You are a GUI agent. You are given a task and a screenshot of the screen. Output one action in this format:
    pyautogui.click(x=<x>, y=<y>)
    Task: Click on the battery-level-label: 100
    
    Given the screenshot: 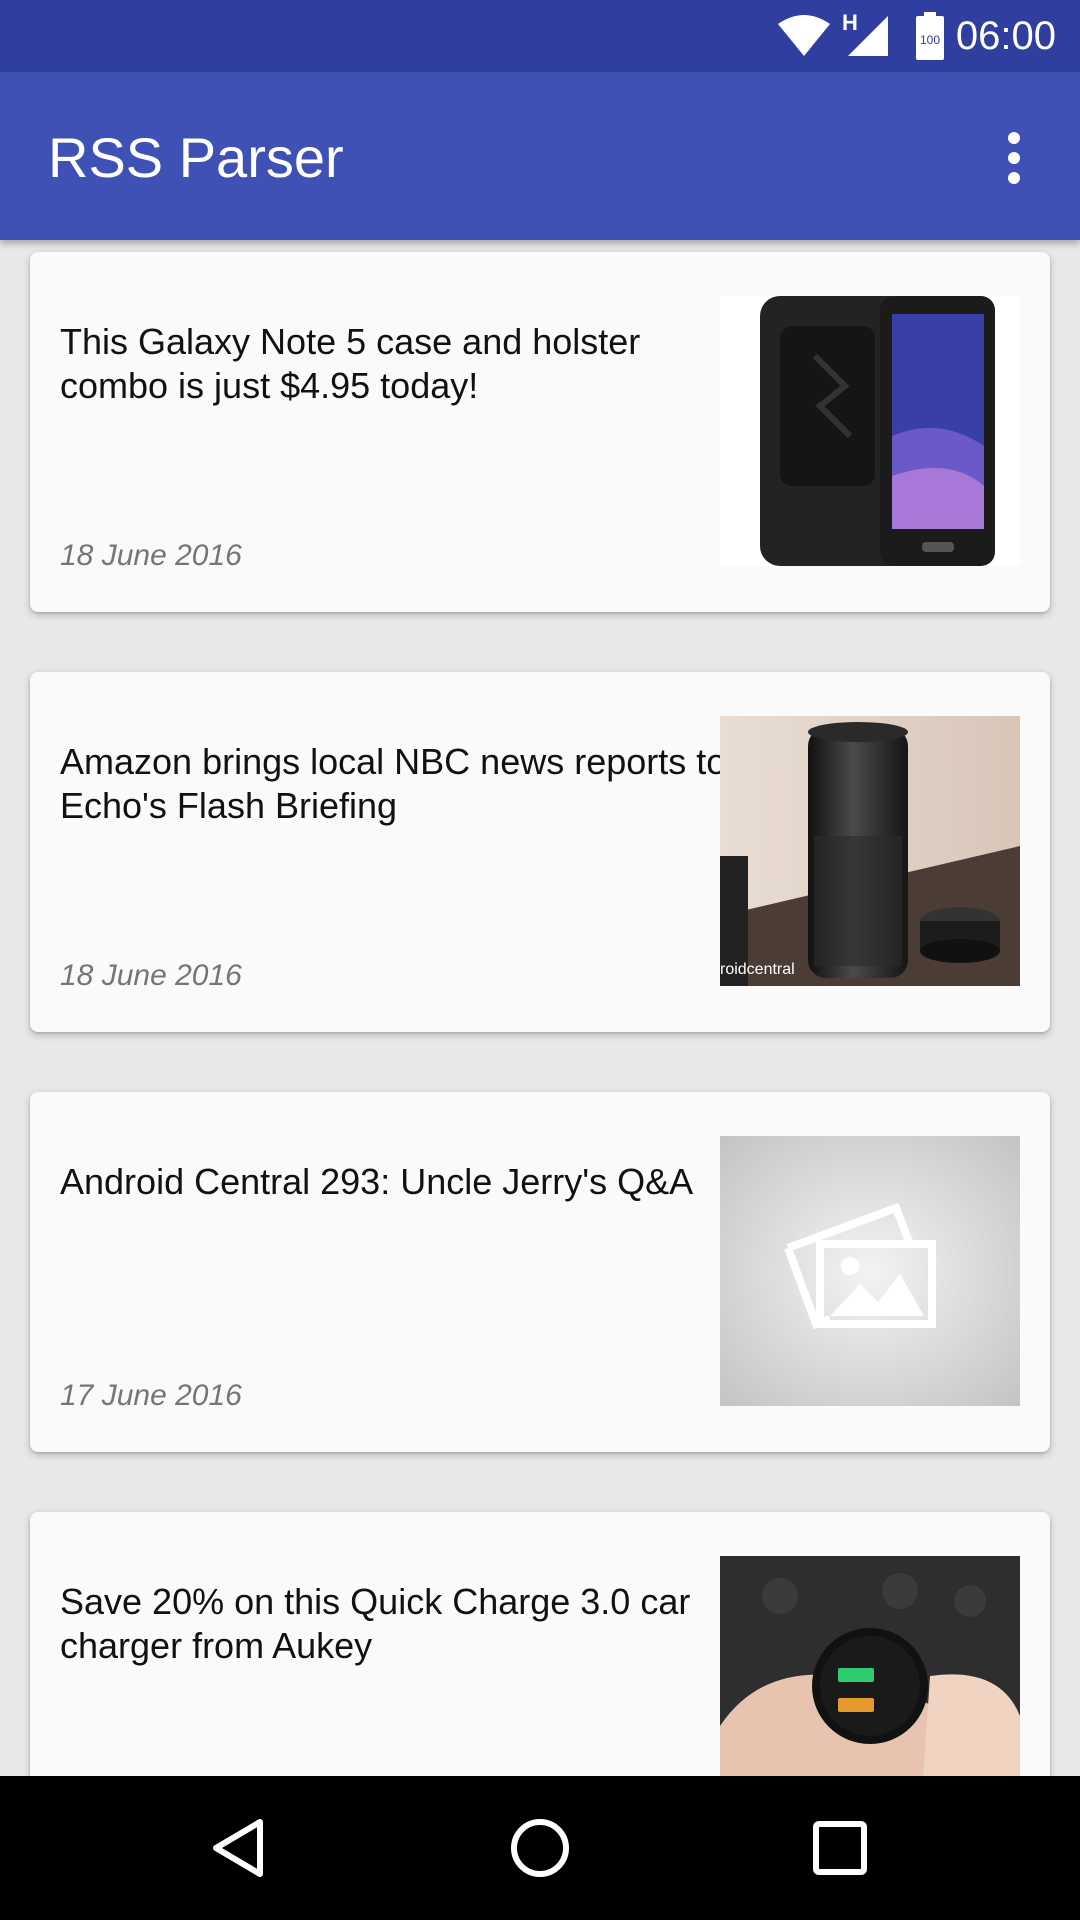 What is the action you would take?
    pyautogui.click(x=930, y=40)
    